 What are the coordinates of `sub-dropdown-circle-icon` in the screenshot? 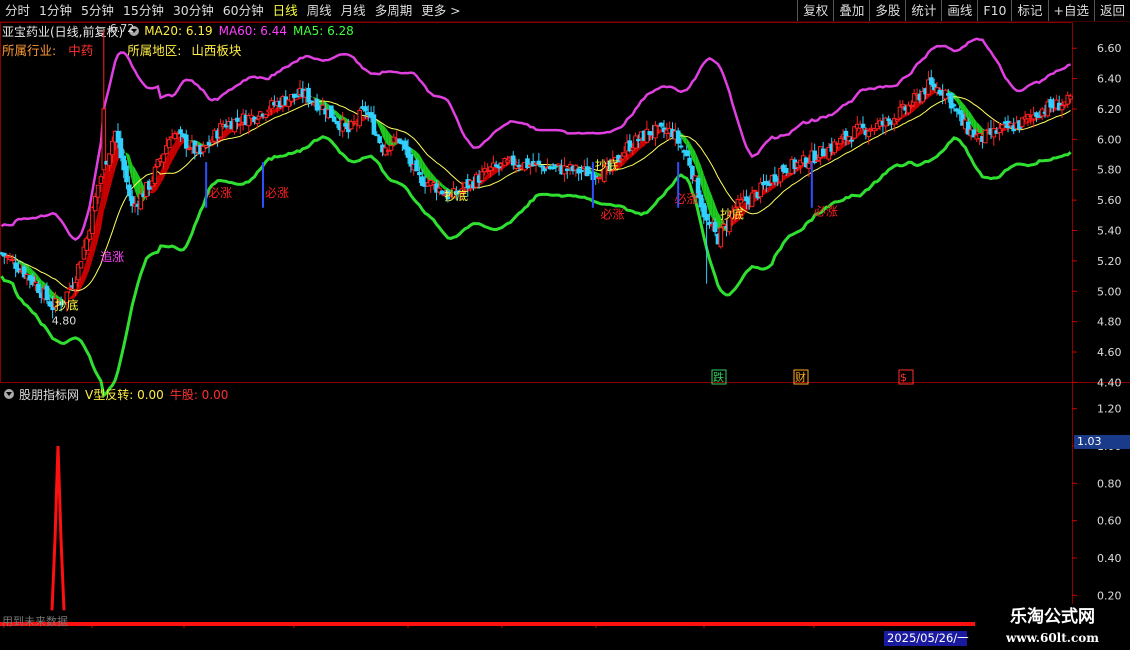 It's located at (9, 394).